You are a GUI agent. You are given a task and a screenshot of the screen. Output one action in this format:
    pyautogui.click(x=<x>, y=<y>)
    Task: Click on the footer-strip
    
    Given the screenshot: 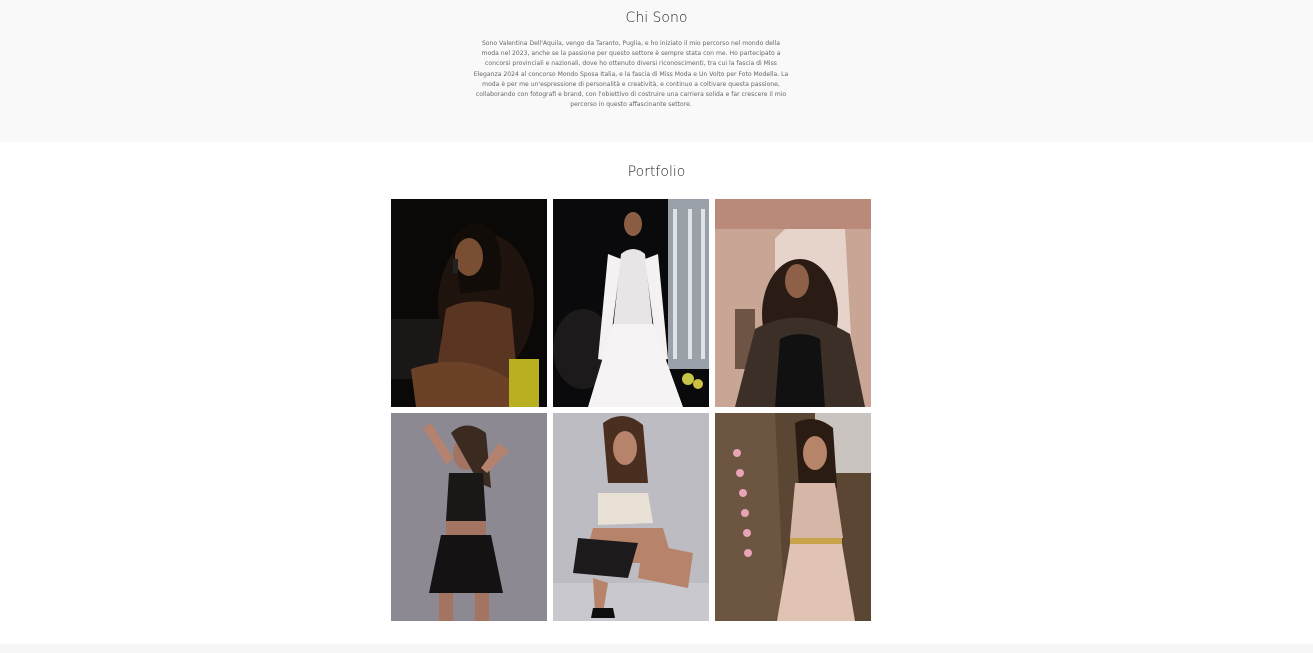 What is the action you would take?
    pyautogui.click(x=656, y=648)
    